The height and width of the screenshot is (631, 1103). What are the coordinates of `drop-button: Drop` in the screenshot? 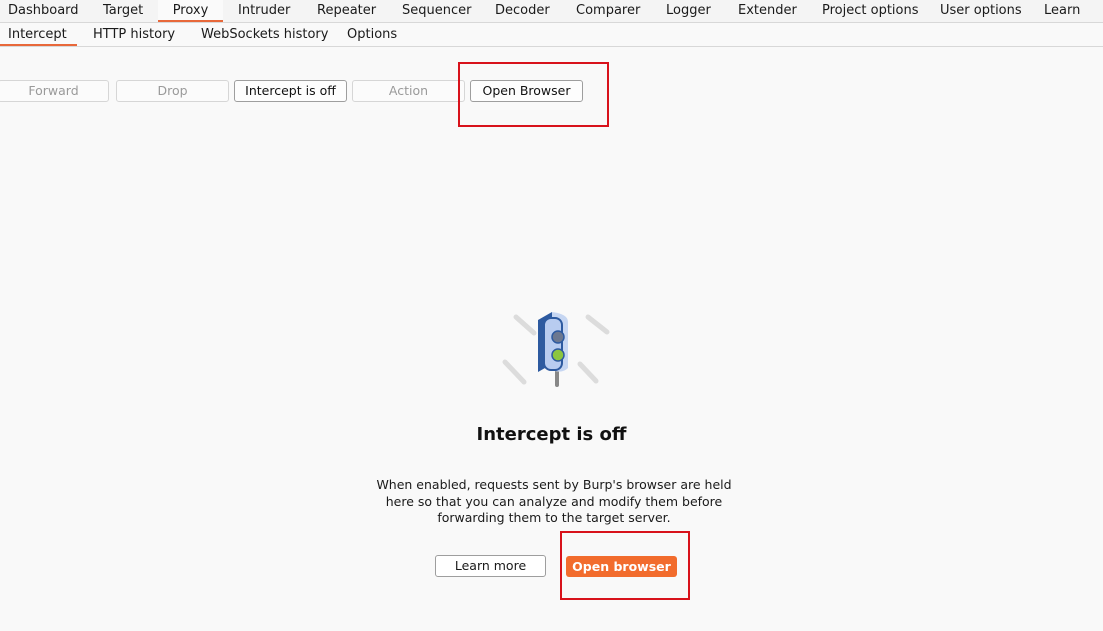 It's located at (172, 91).